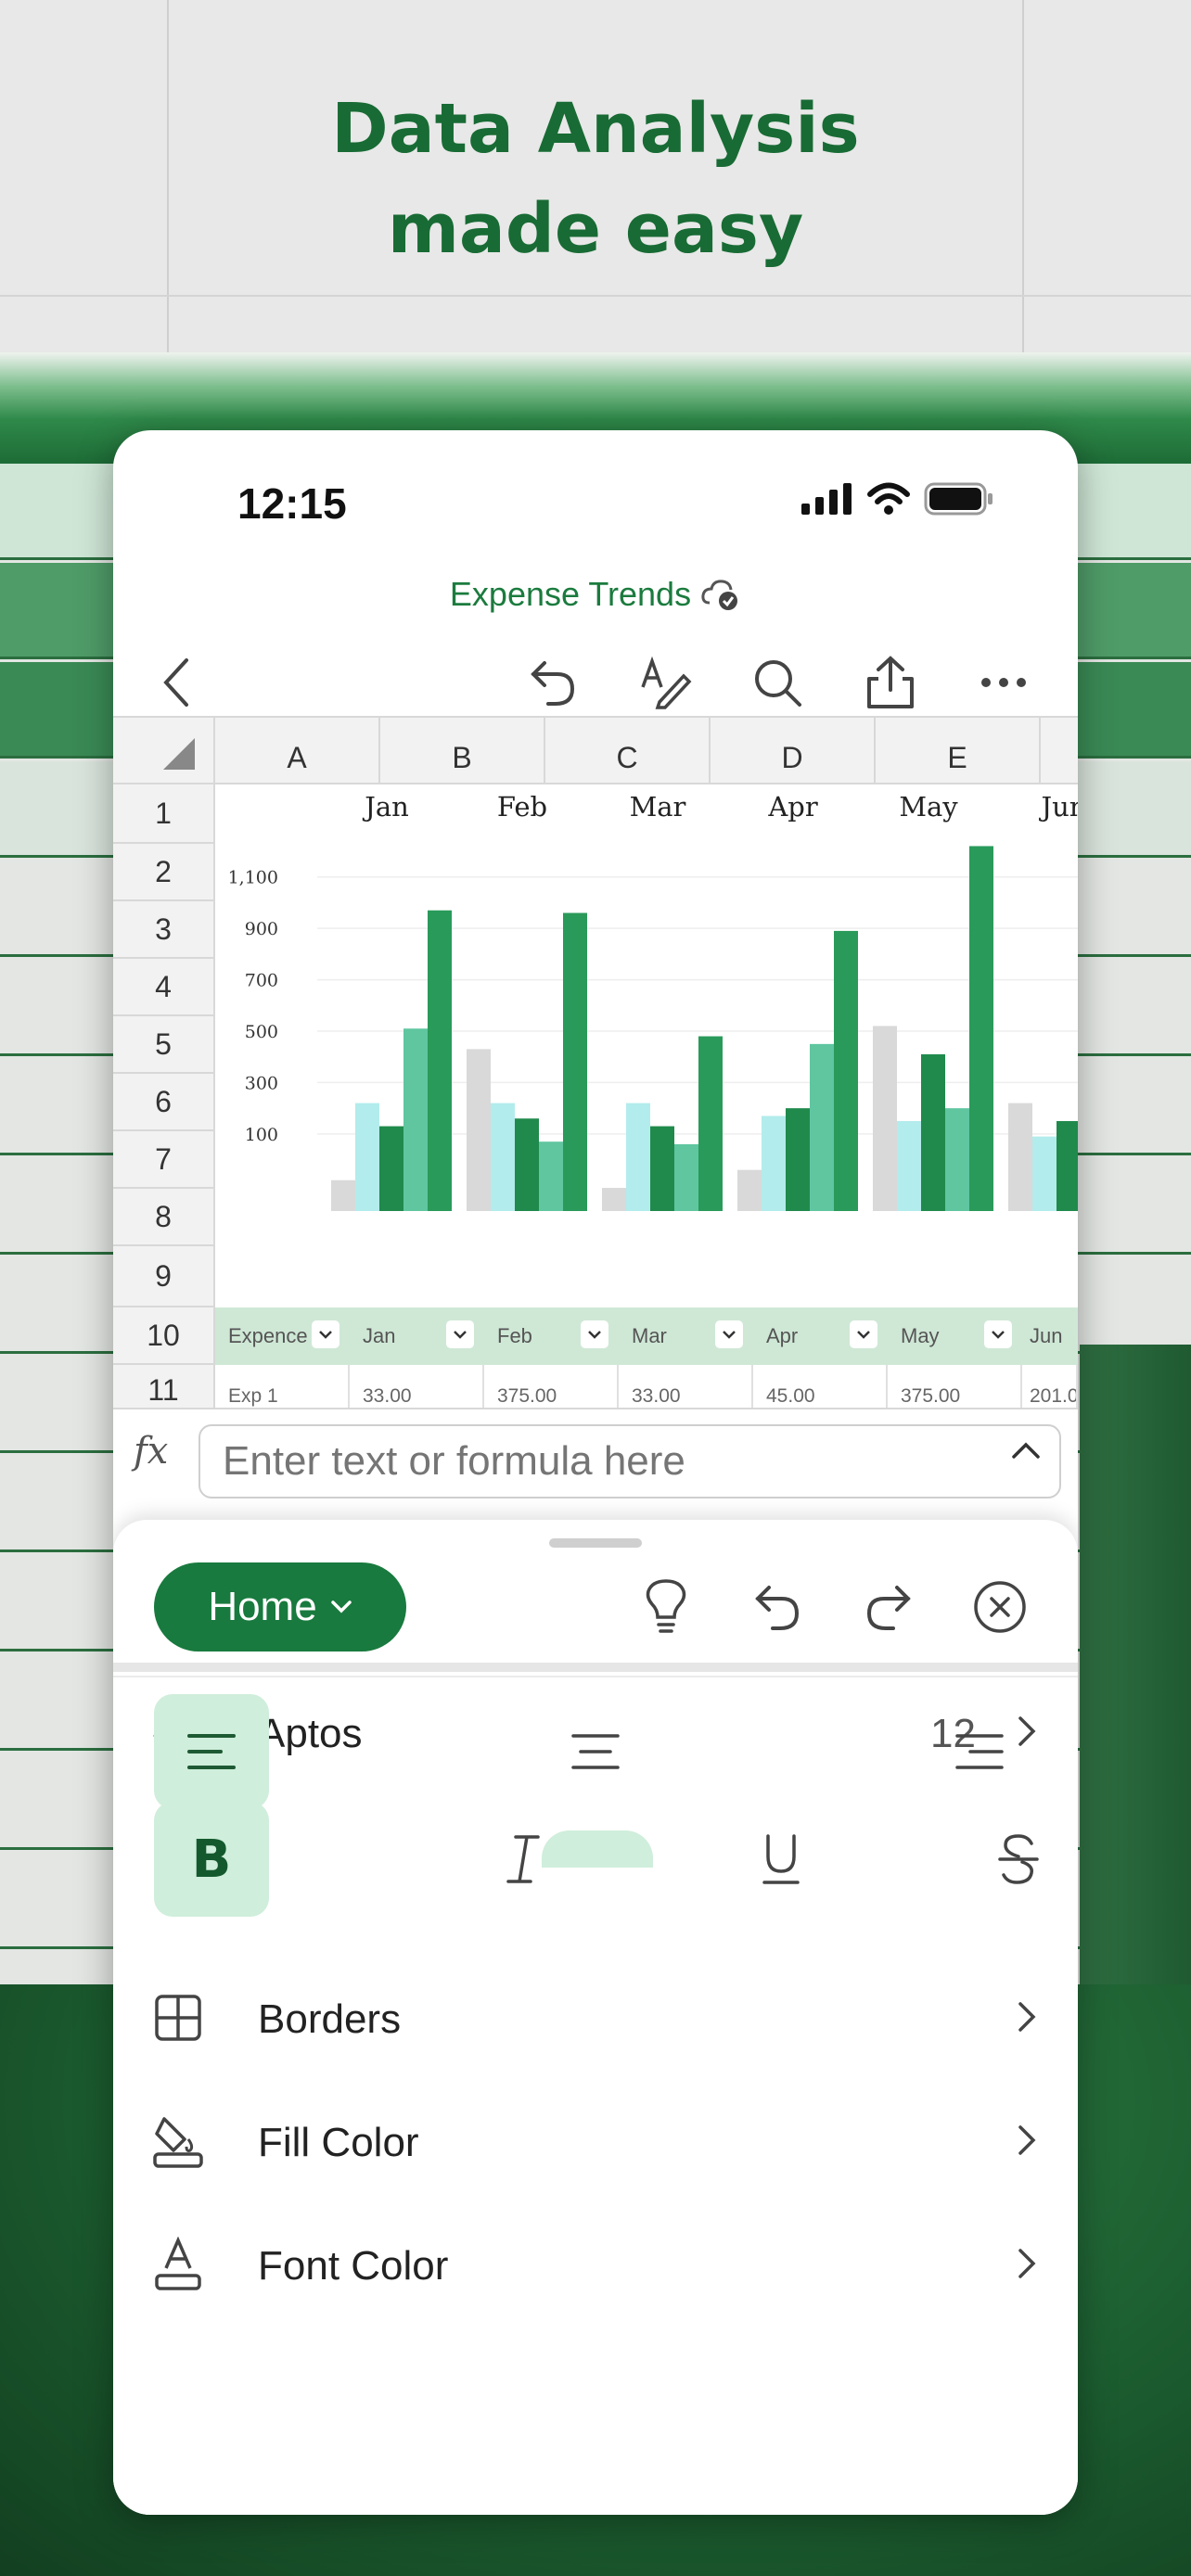 The width and height of the screenshot is (1191, 2576). I want to click on row-header-6: 6, so click(164, 1102).